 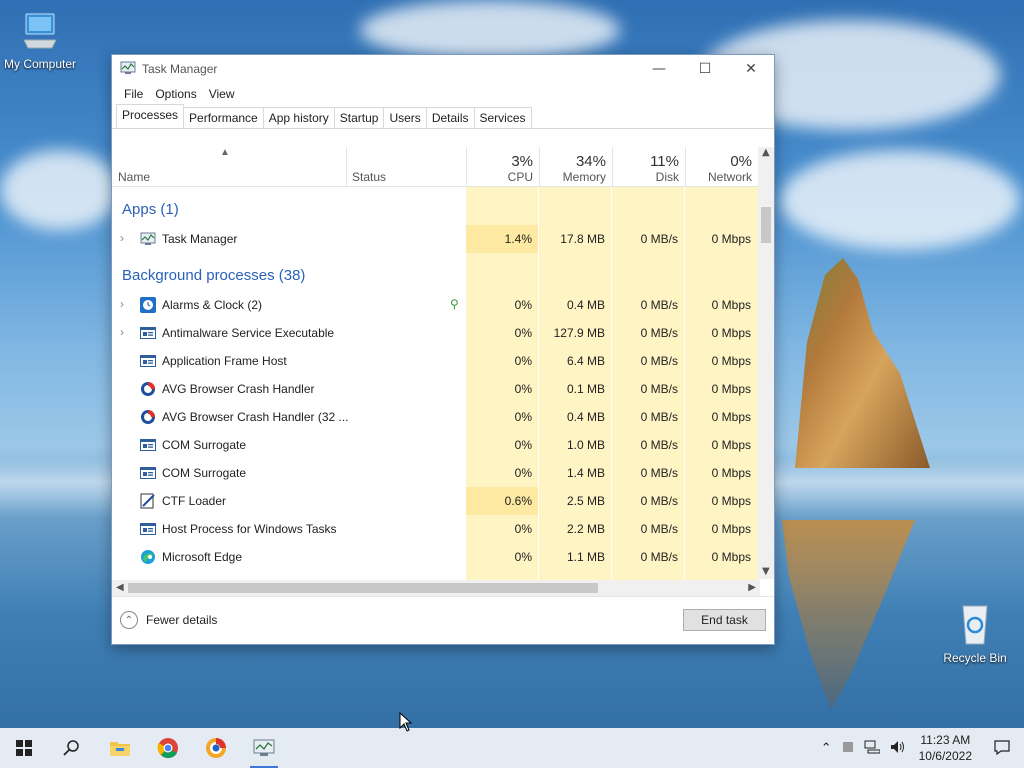 I want to click on column-header-cpu: 3% CPU, so click(x=502, y=167).